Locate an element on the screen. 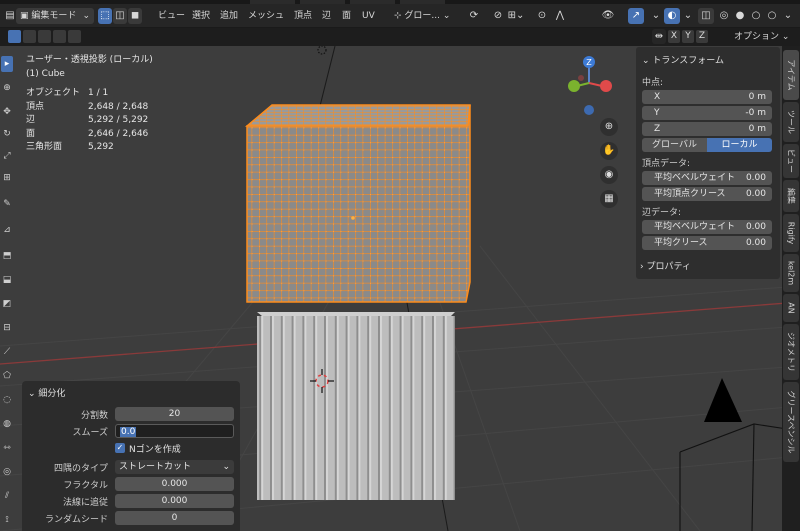  tab-geometry: ジオメトリ is located at coordinates (791, 352).